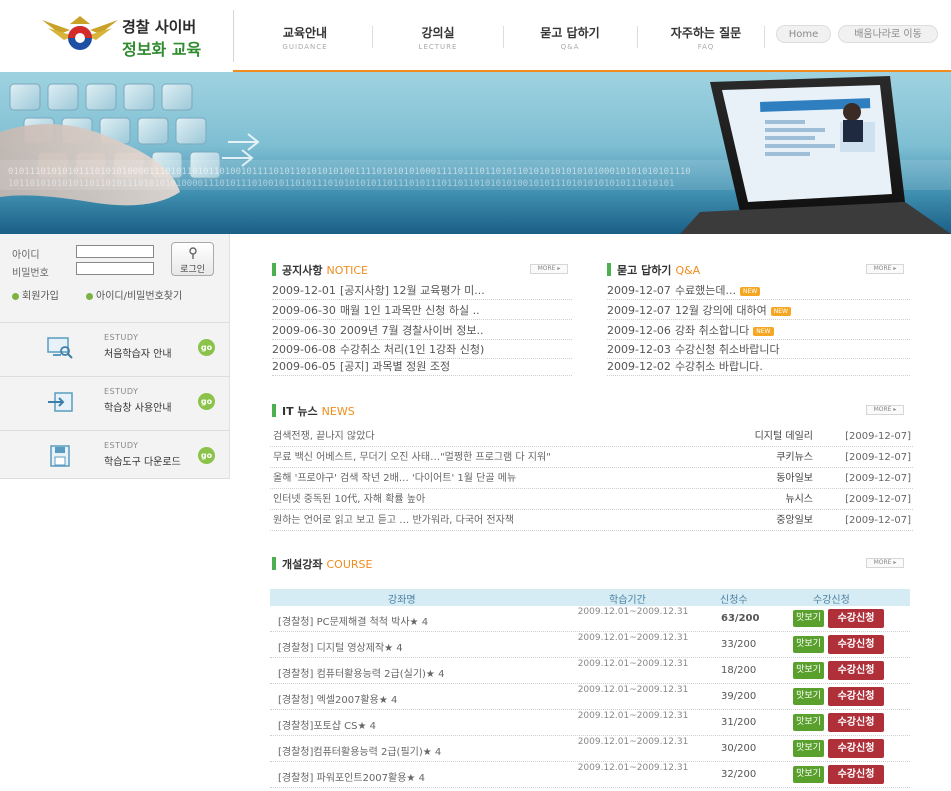 The image size is (951, 791). Describe the element at coordinates (305, 47) in the screenshot. I see `nav-guidance-sub: GUIDANCE` at that location.